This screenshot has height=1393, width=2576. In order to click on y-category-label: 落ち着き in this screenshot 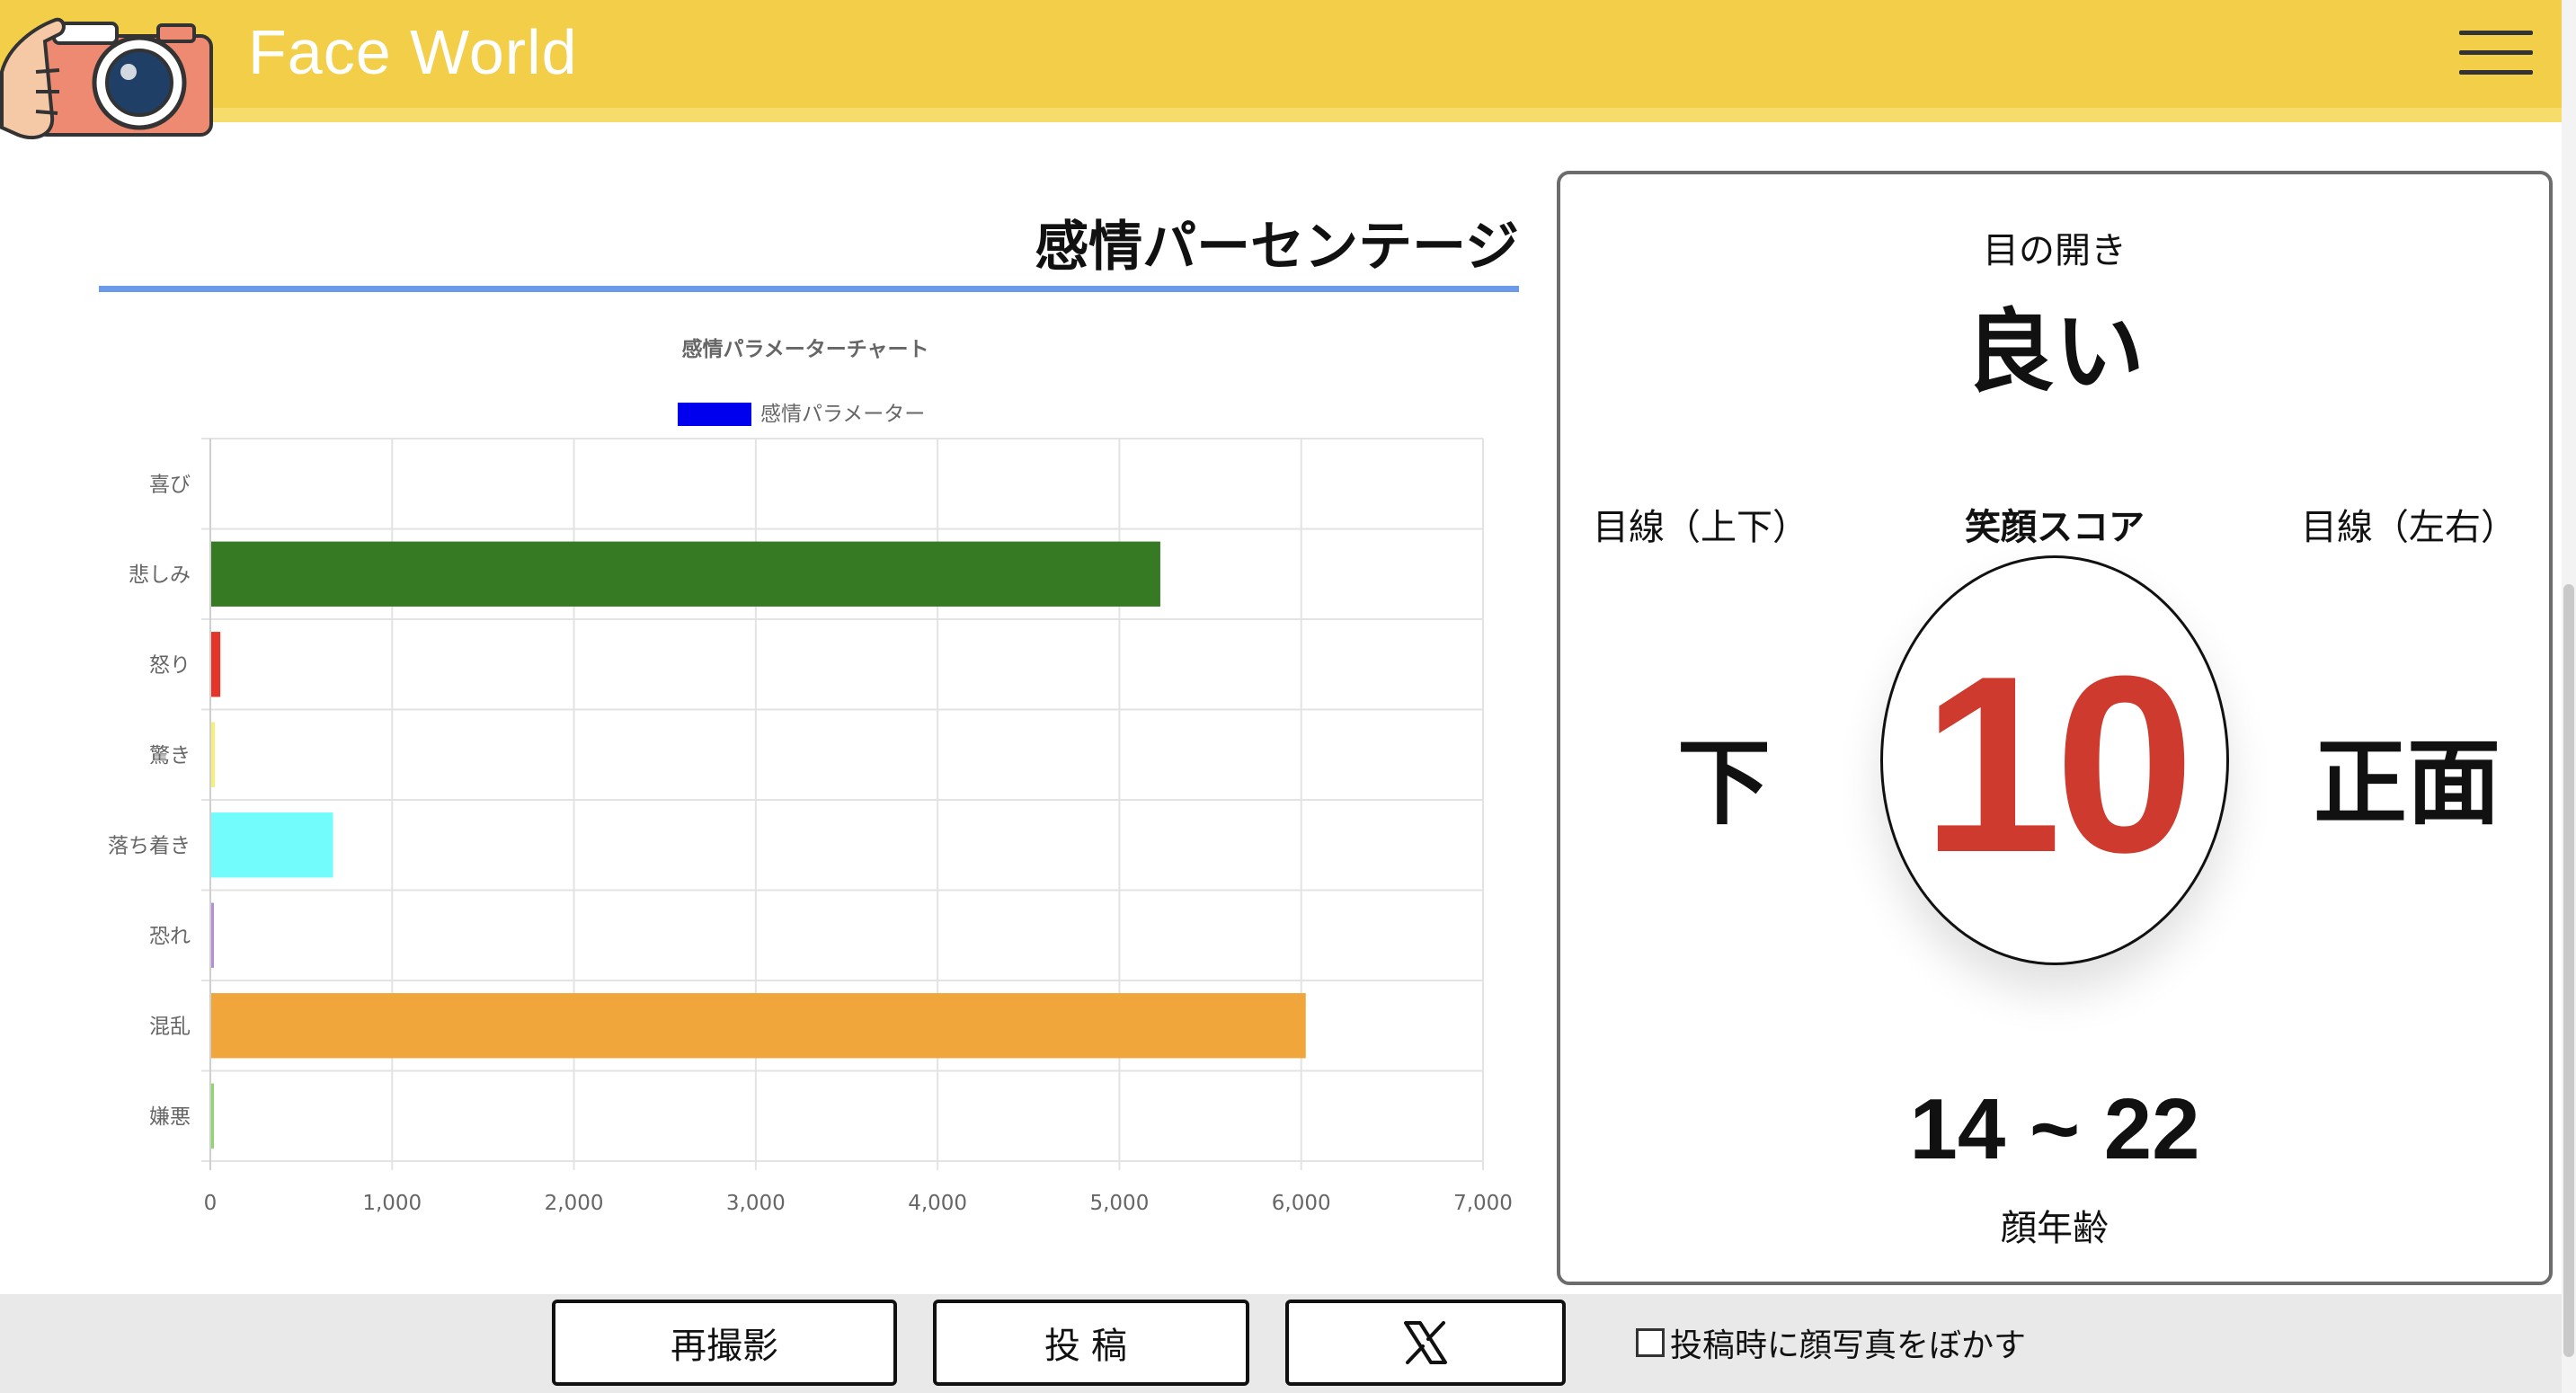, I will do `click(149, 845)`.